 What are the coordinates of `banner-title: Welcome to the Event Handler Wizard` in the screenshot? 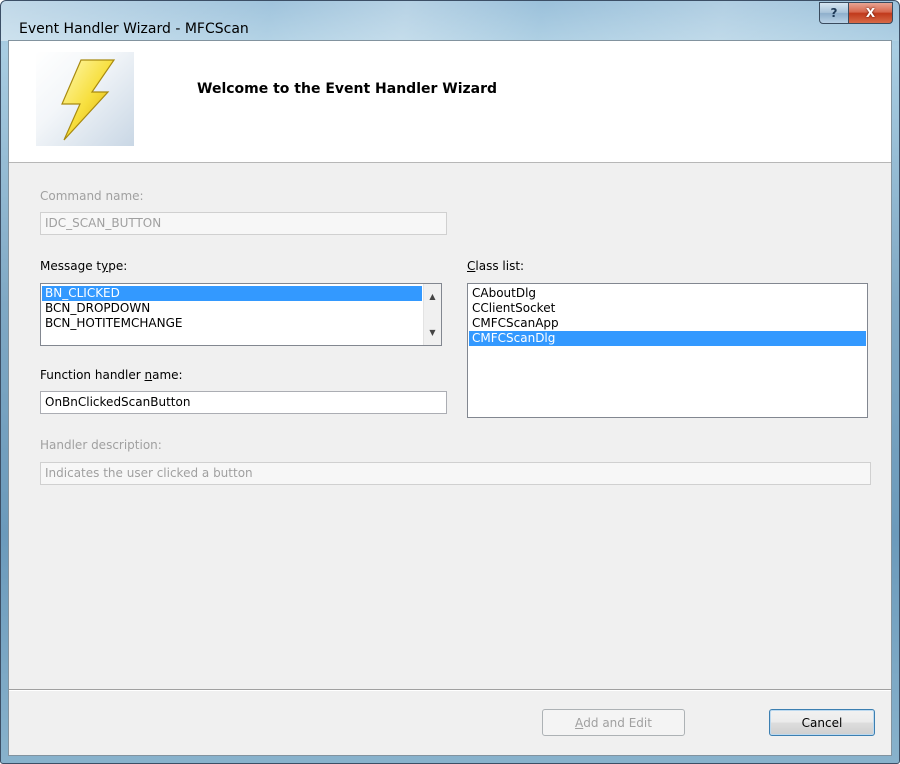 It's located at (347, 89).